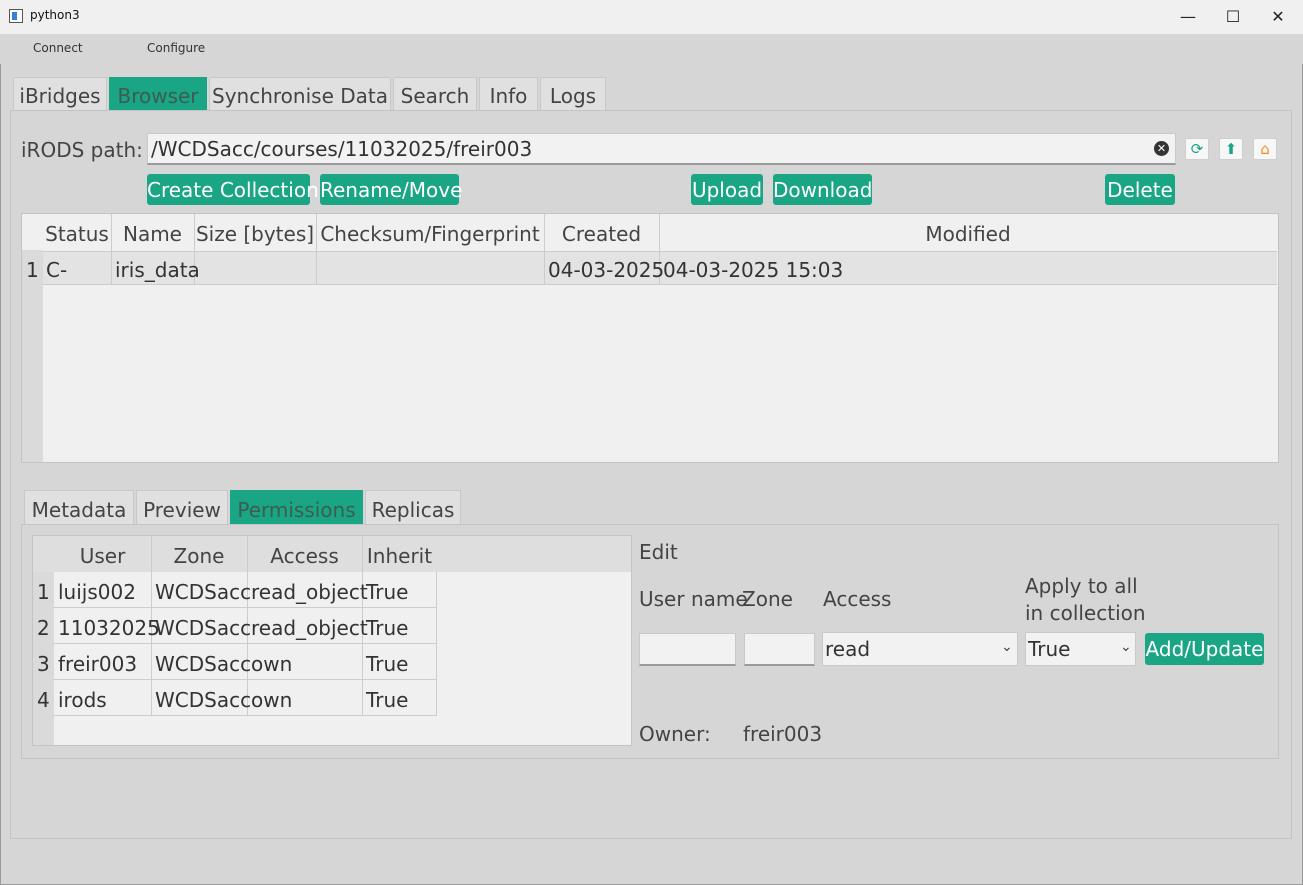 The image size is (1303, 885). What do you see at coordinates (1161, 148) in the screenshot?
I see `clear-path-icon: ✕` at bounding box center [1161, 148].